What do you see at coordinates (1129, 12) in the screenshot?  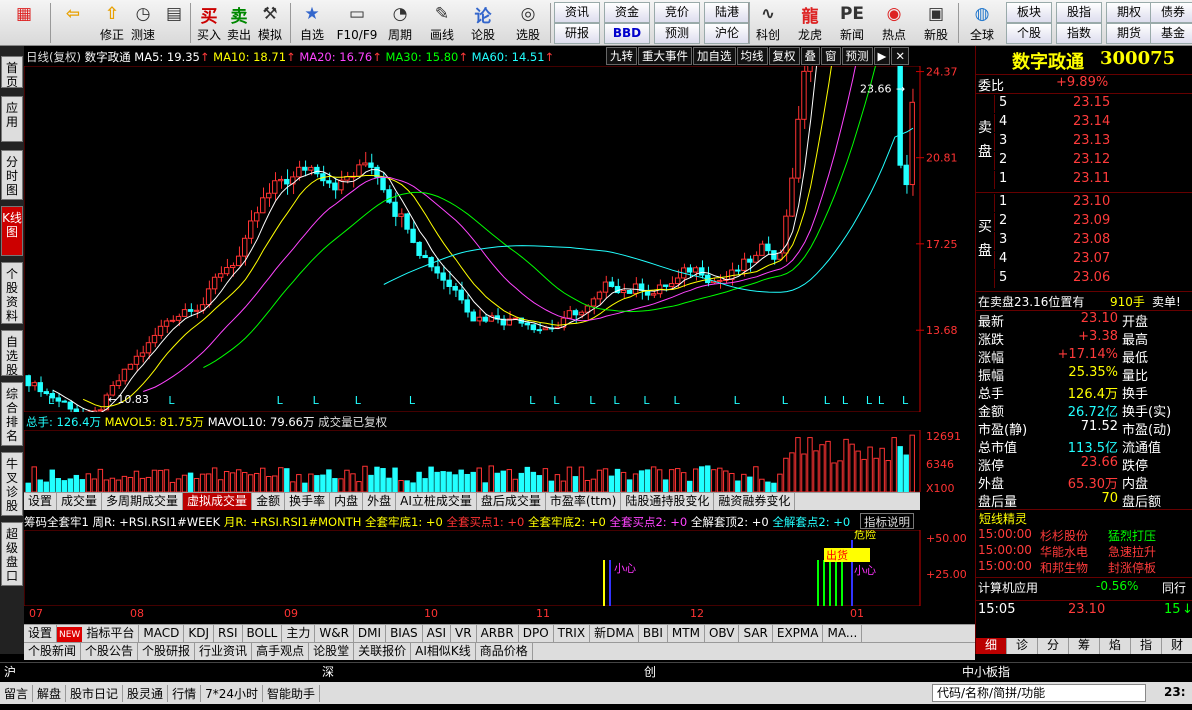 I see `quick-button: 期权` at bounding box center [1129, 12].